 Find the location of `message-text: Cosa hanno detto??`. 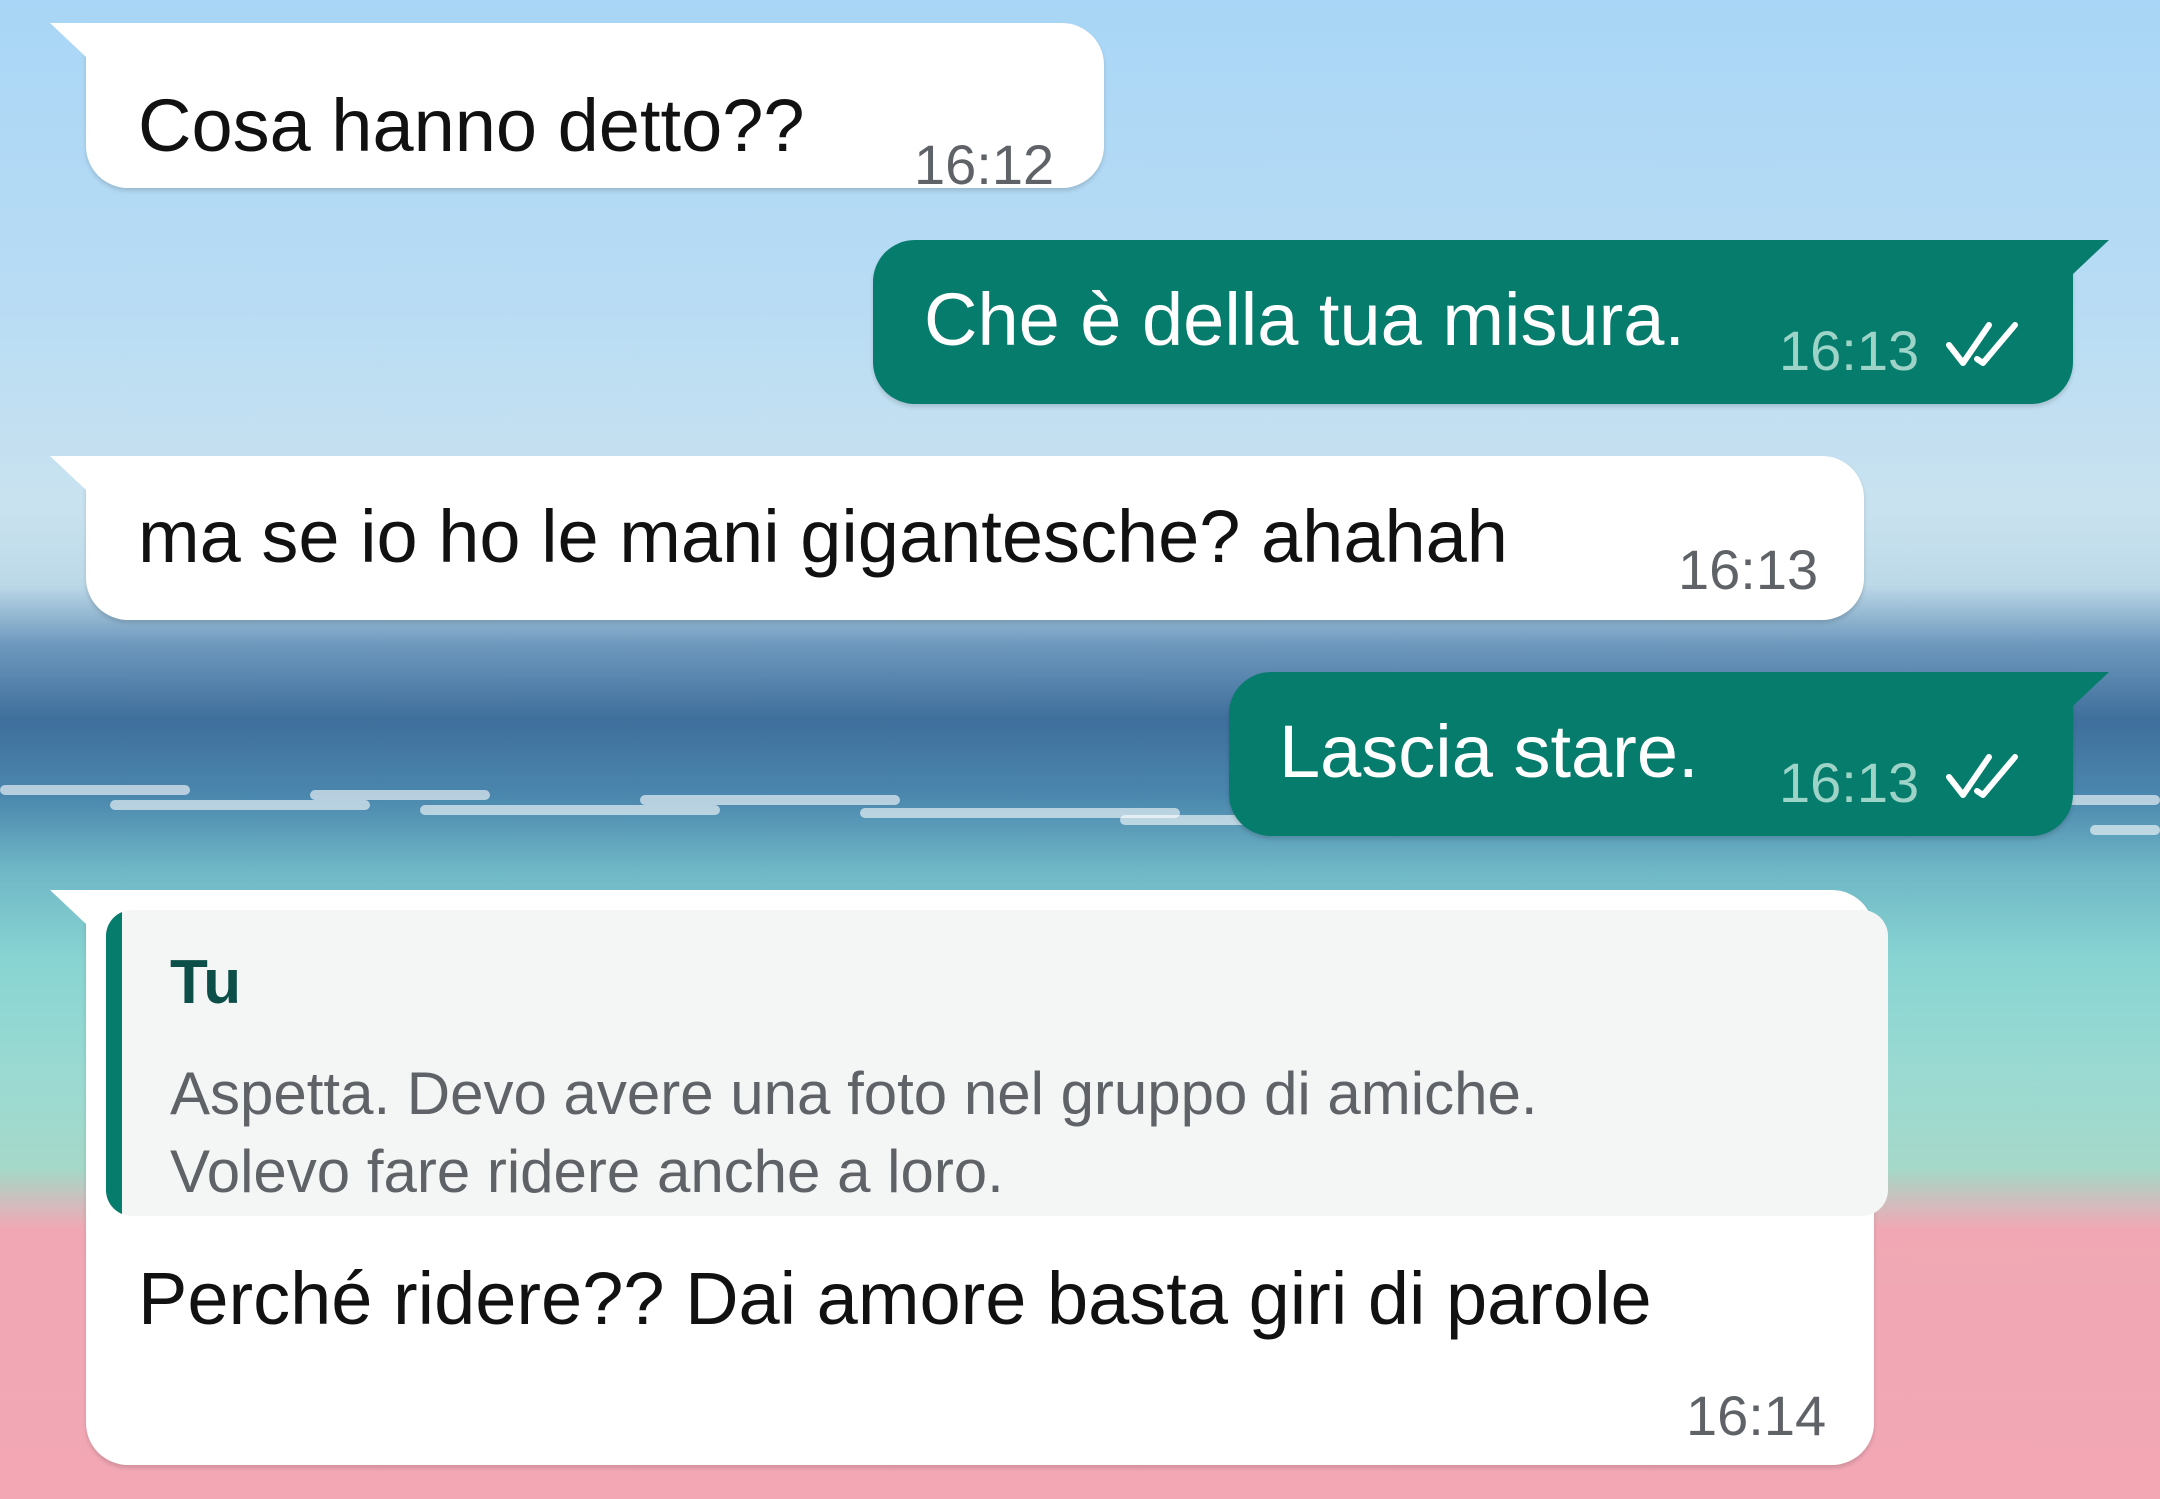

message-text: Cosa hanno detto?? is located at coordinates (471, 125).